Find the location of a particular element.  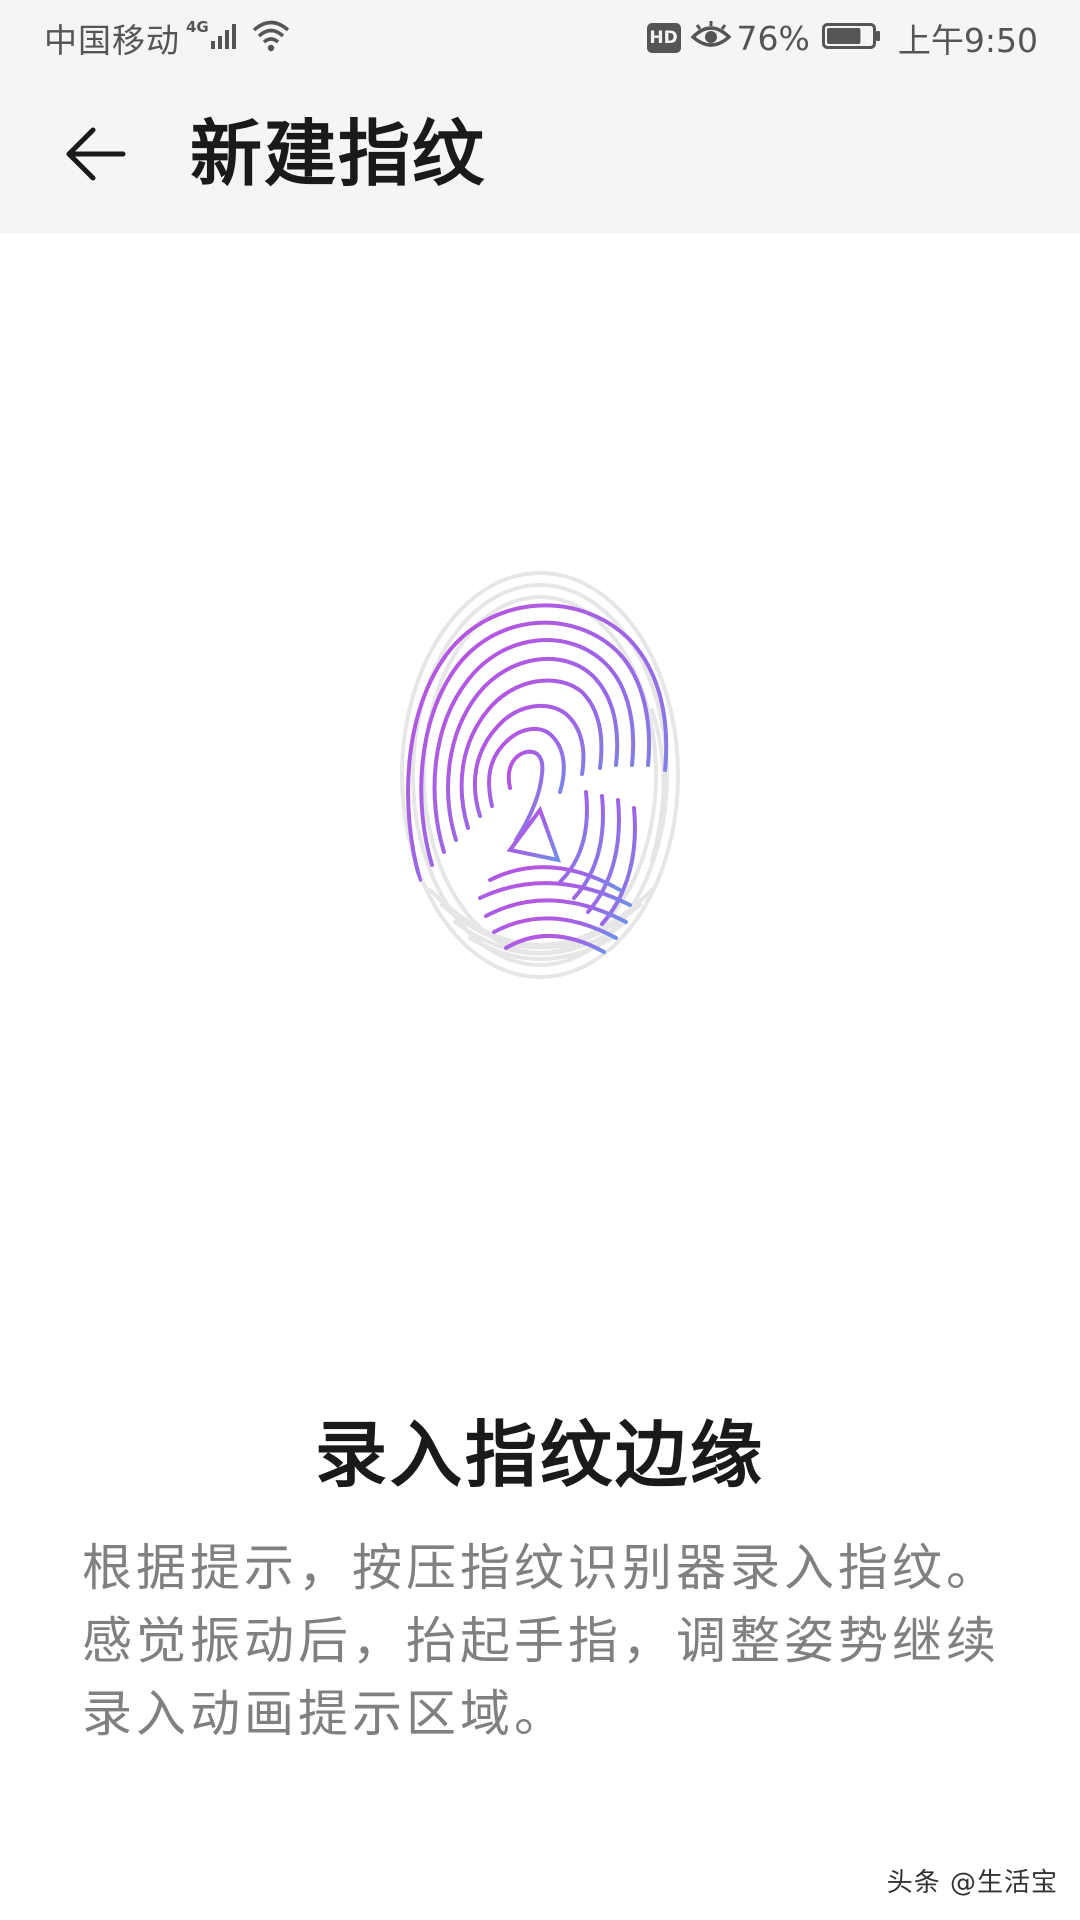

status-left: 中国移动 4G is located at coordinates (167, 38).